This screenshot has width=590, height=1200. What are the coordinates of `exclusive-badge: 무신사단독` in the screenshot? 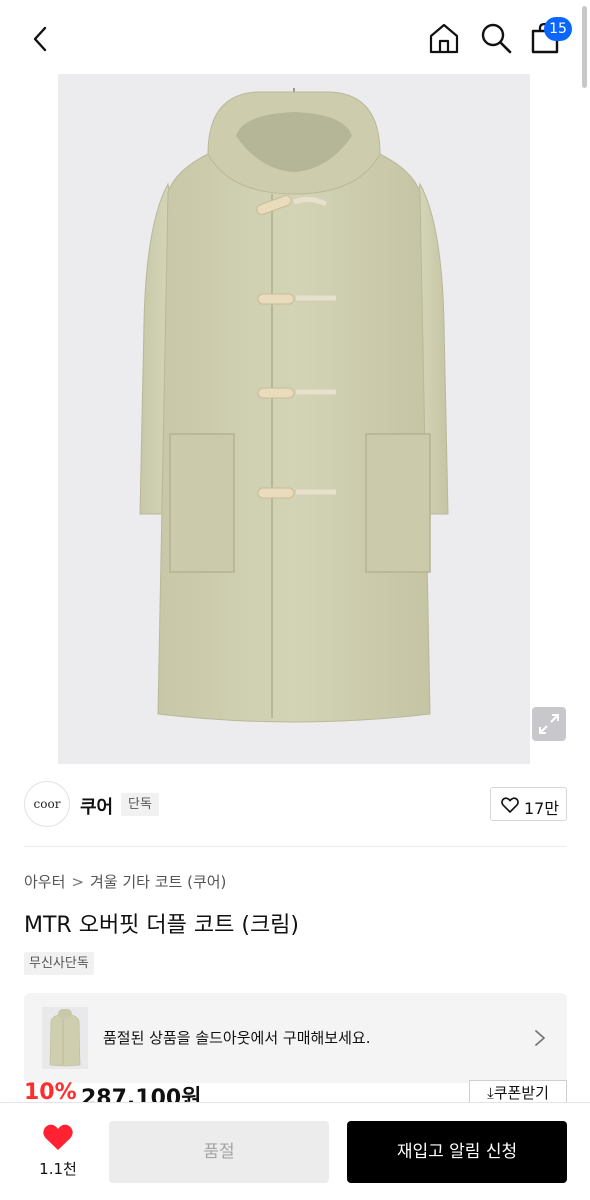 It's located at (59, 963).